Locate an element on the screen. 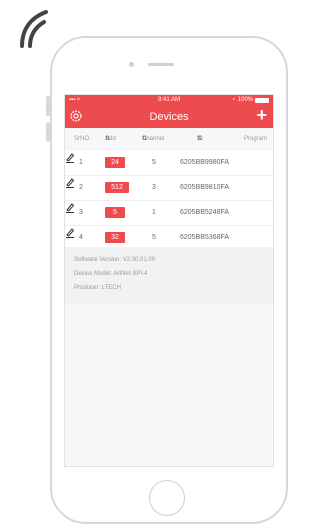 The width and height of the screenshot is (320, 529). front-camera is located at coordinates (131, 64).